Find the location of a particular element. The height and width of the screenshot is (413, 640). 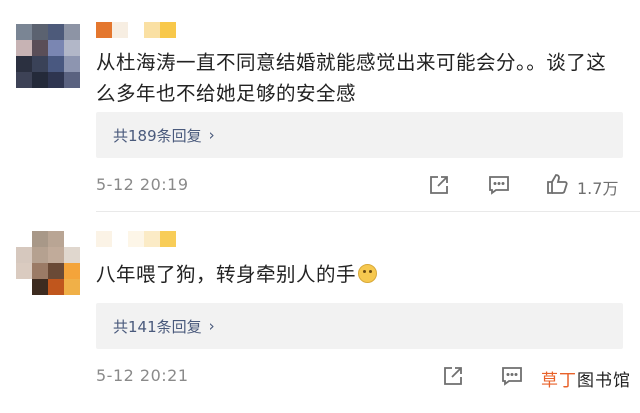

view-replies-button: 共141条回复 › is located at coordinates (359, 326).